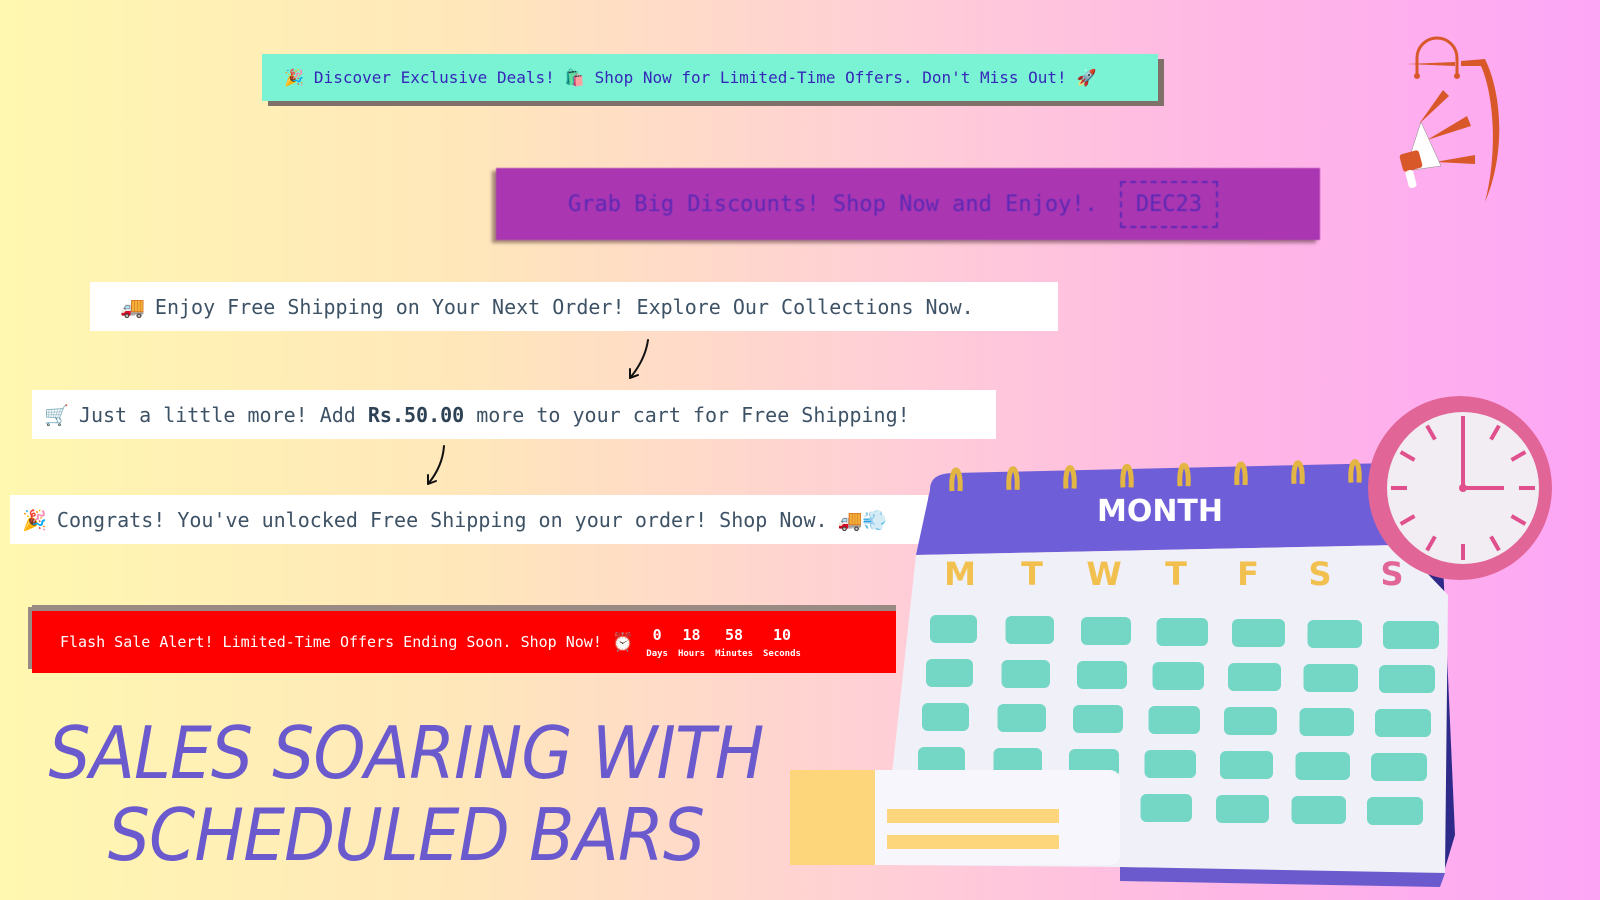 This screenshot has height=900, width=1600. What do you see at coordinates (1169, 204) in the screenshot?
I see `coupon-code: DEC23` at bounding box center [1169, 204].